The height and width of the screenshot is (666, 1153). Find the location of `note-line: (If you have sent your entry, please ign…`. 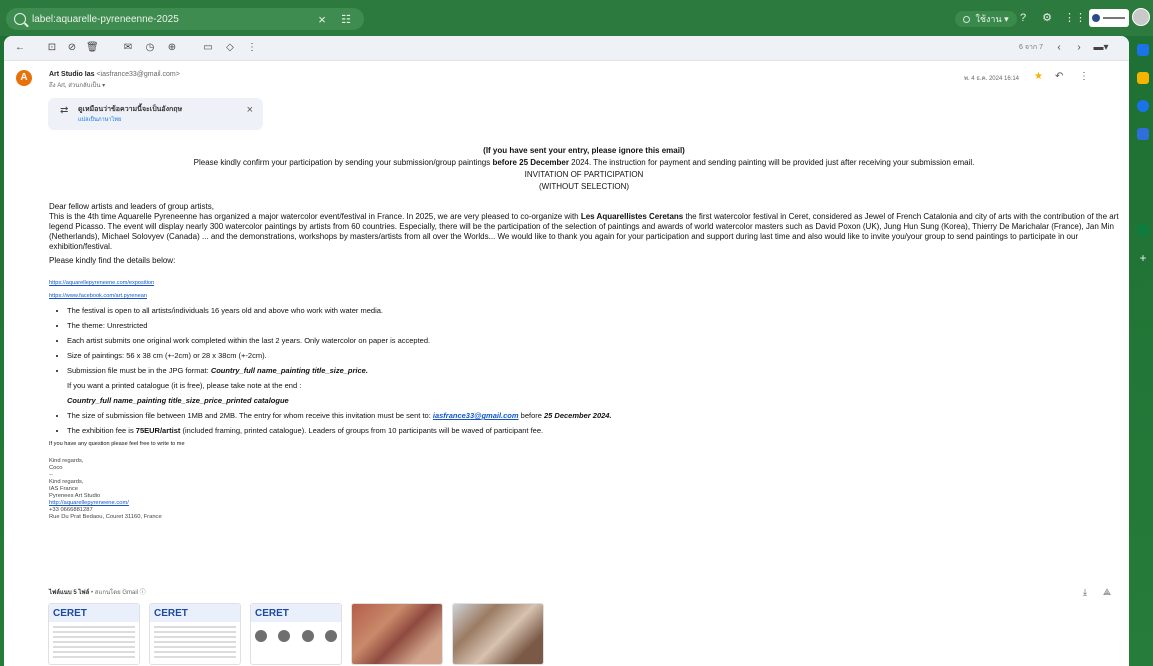

note-line: (If you have sent your entry, please ign… is located at coordinates (584, 150).